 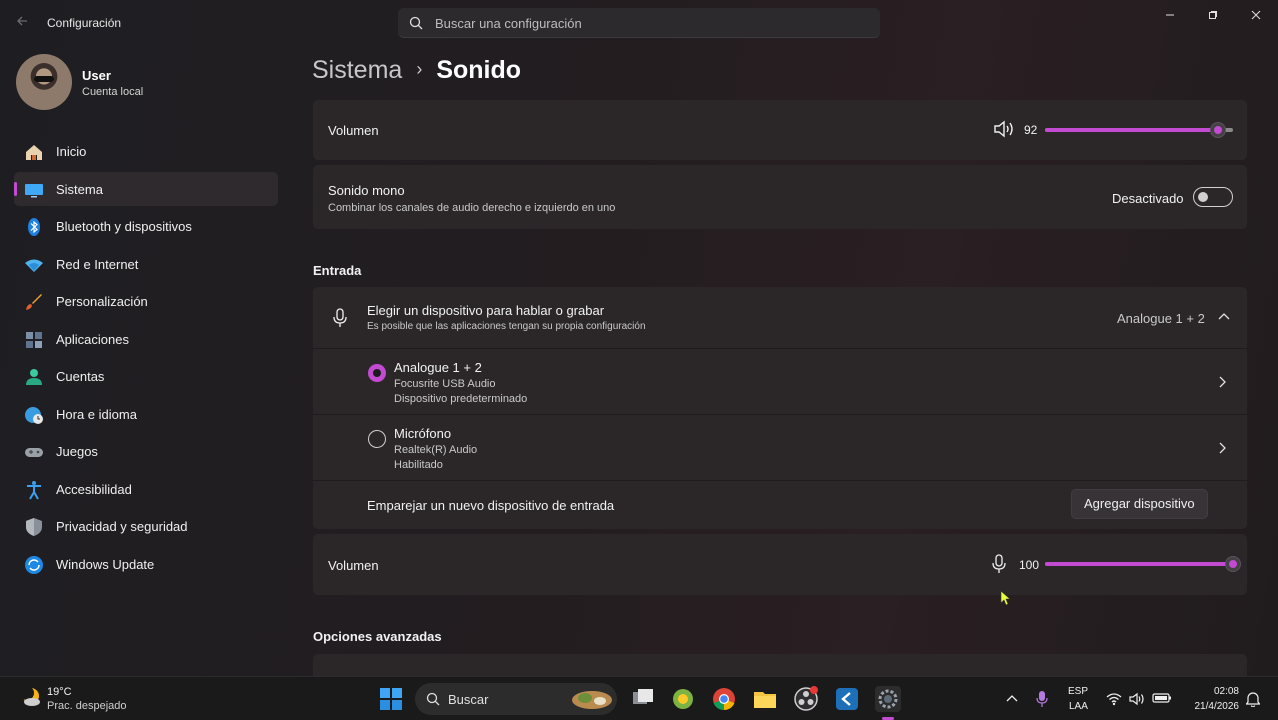 What do you see at coordinates (1137, 699) in the screenshot?
I see `volume-icon` at bounding box center [1137, 699].